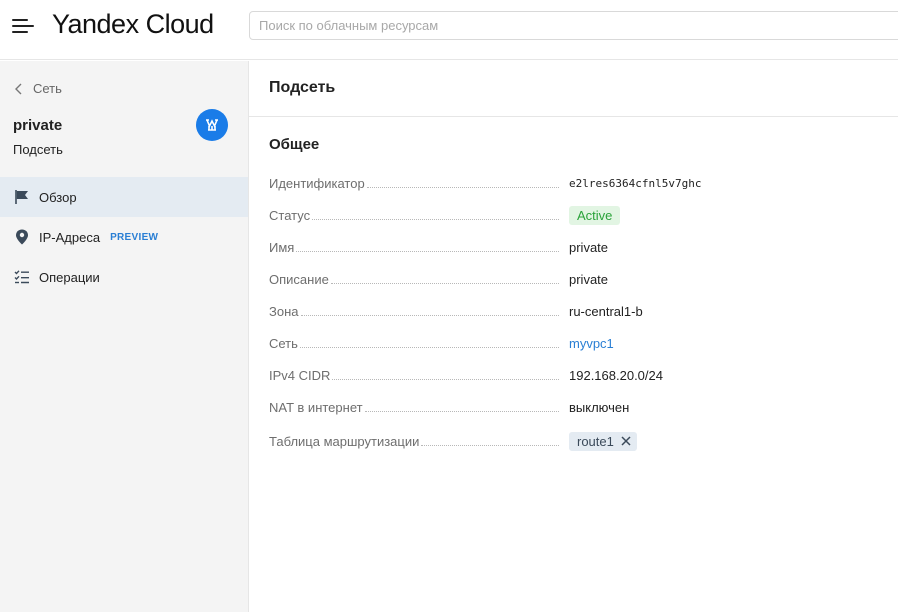 Image resolution: width=898 pixels, height=612 pixels. I want to click on property-row-network: Сеть myvpc1, so click(569, 343).